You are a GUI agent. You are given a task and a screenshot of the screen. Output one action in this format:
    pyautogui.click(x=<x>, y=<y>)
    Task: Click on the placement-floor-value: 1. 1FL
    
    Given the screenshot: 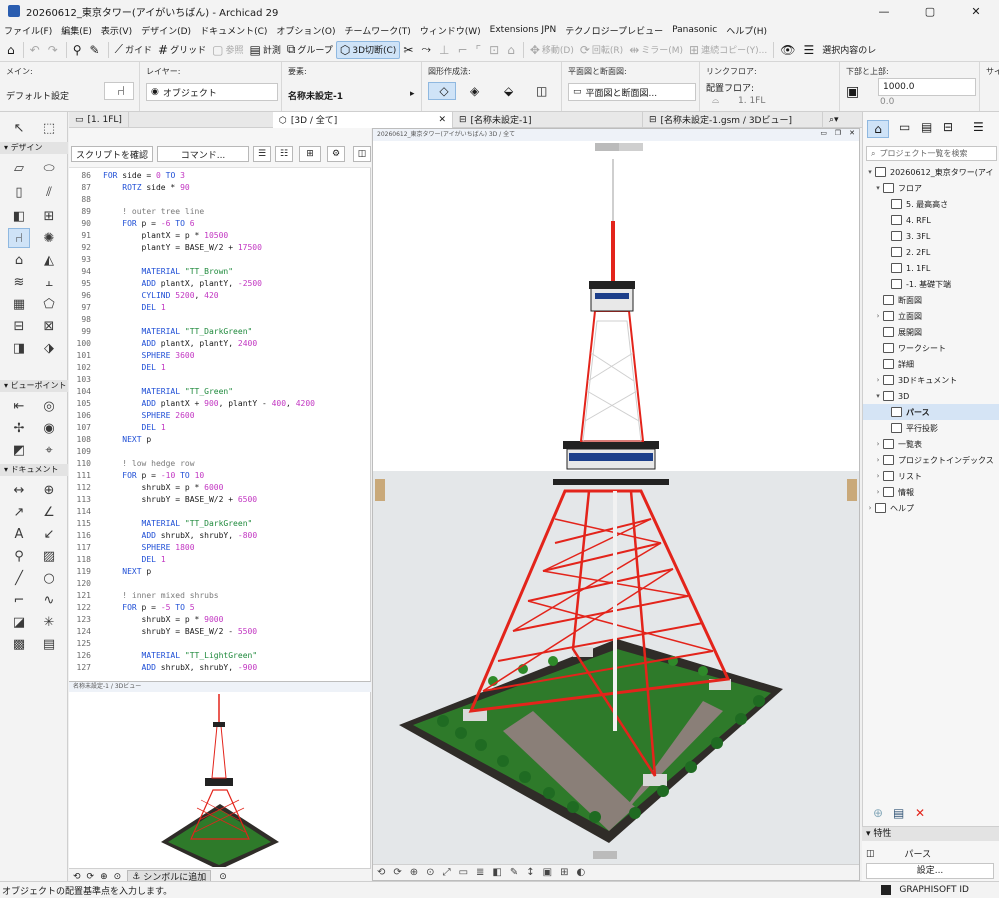 What is the action you would take?
    pyautogui.click(x=751, y=101)
    